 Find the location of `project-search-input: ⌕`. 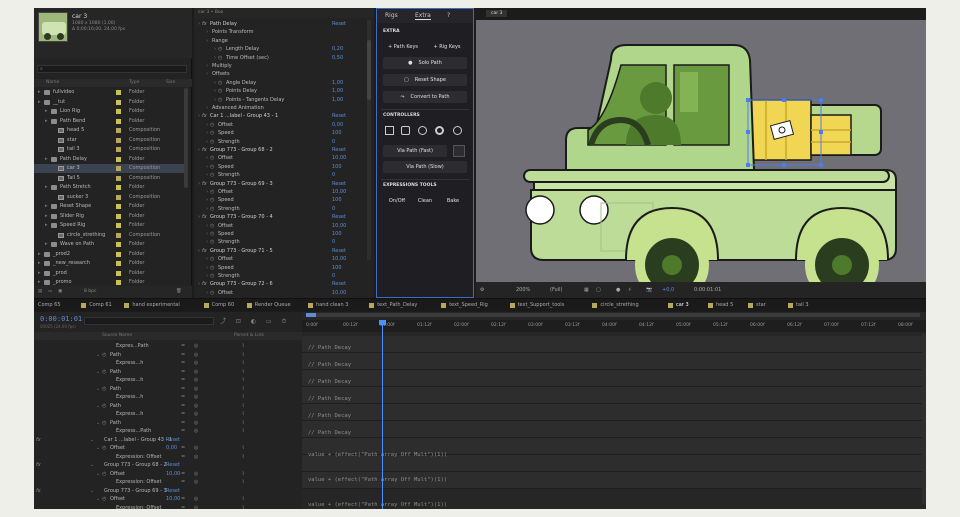

project-search-input: ⌕ is located at coordinates (112, 69).